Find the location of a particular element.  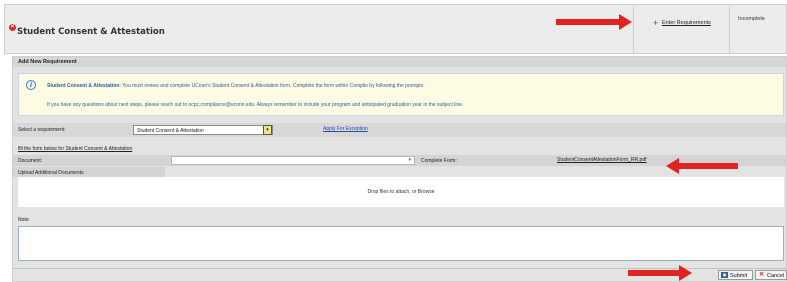

cancel-button: ✕ Cancel is located at coordinates (771, 275).